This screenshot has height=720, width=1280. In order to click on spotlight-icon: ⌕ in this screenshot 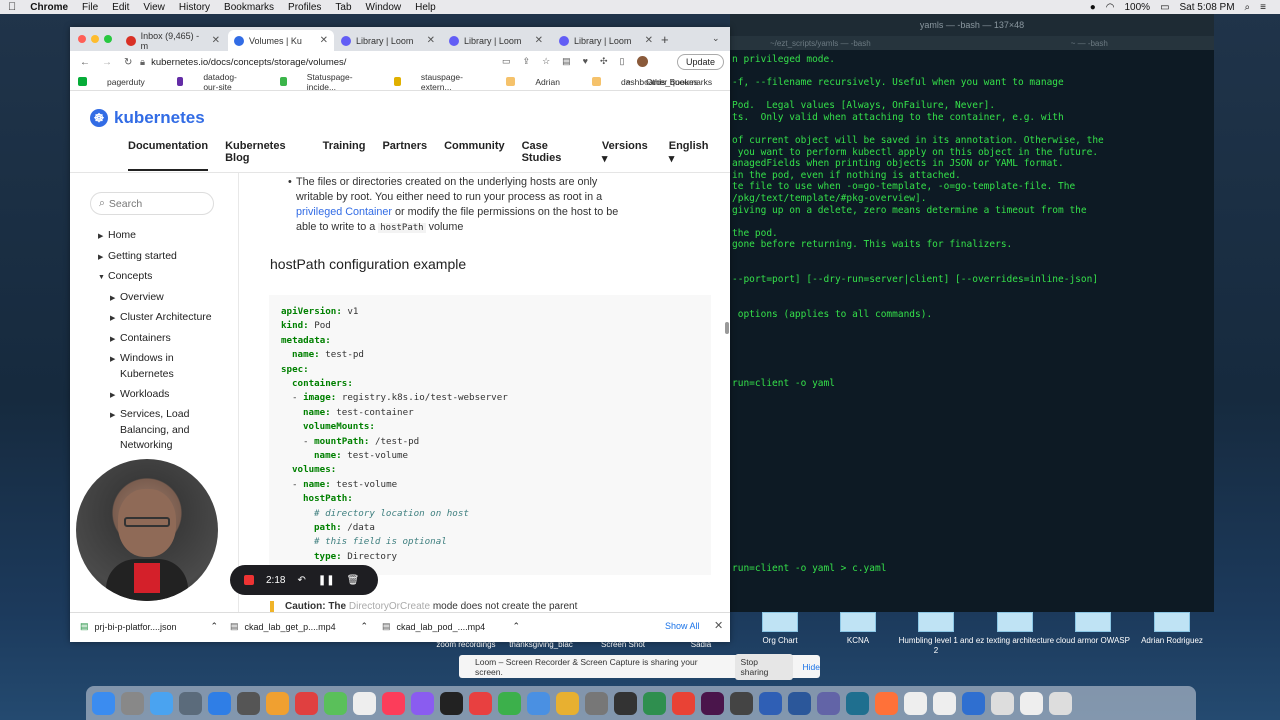, I will do `click(1248, 7)`.